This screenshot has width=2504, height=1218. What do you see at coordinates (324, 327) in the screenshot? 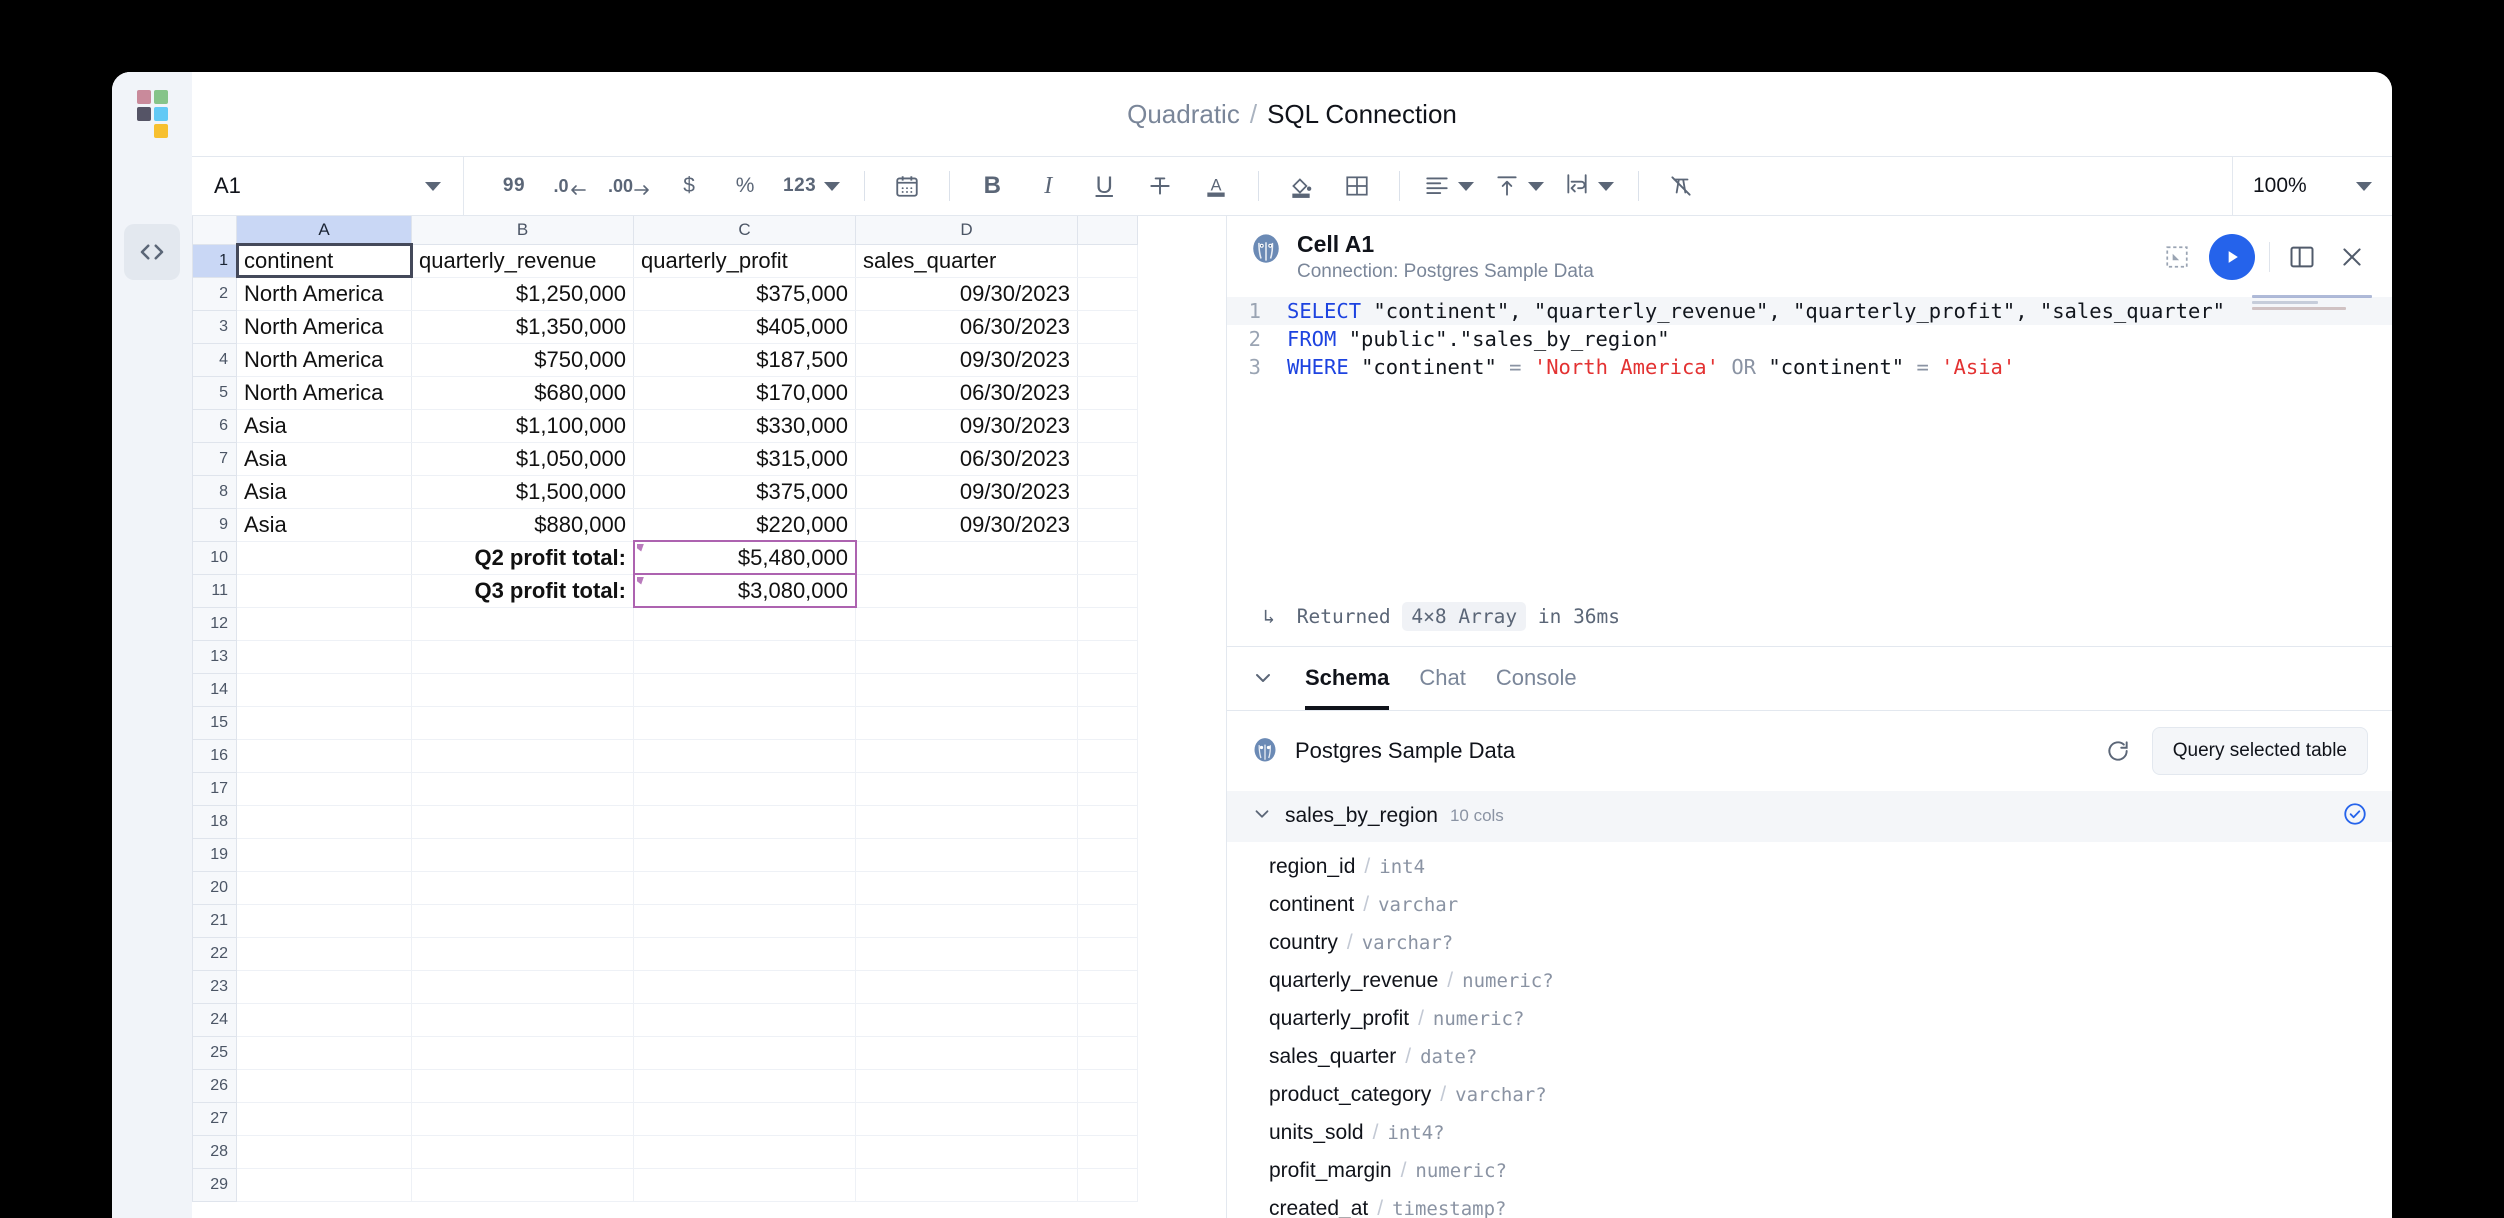
I see `cell-a3: North America` at bounding box center [324, 327].